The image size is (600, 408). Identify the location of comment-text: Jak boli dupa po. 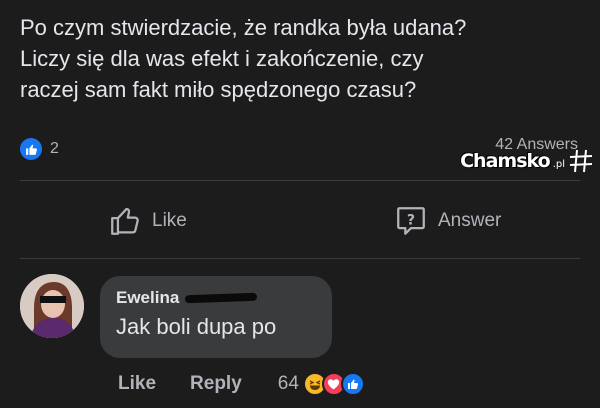
(196, 326).